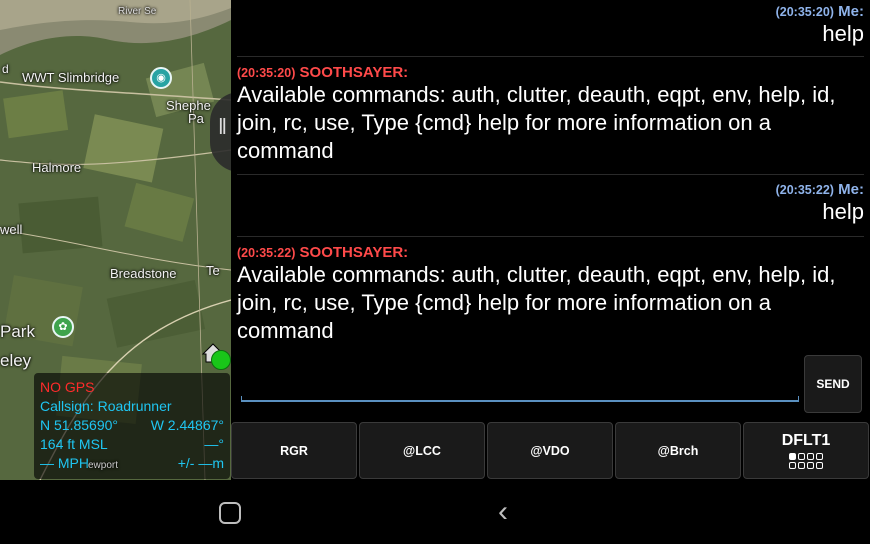 This screenshot has height=544, width=870. What do you see at coordinates (550, 189) in the screenshot?
I see `message-header: (20:35:22) Me:` at bounding box center [550, 189].